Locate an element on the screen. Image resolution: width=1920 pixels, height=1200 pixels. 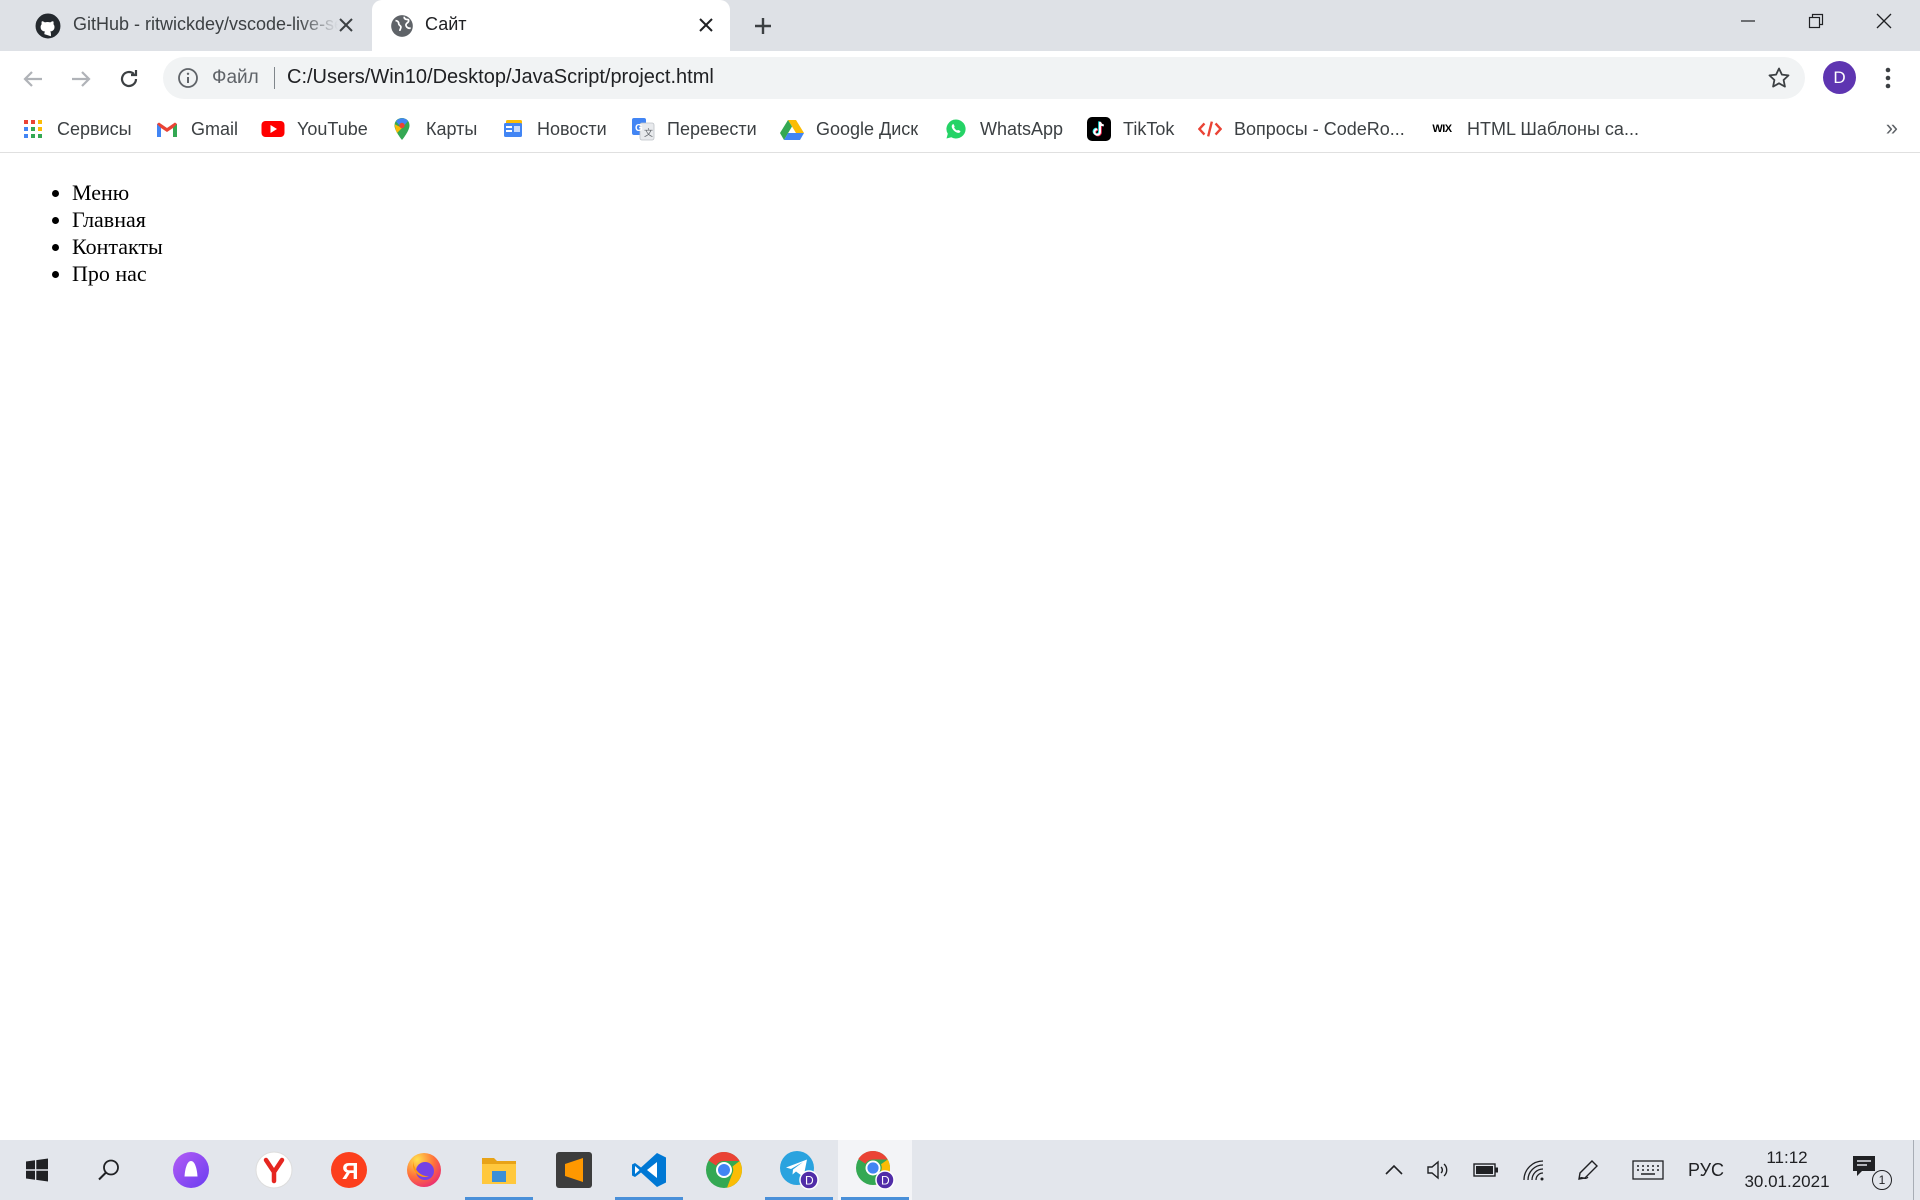
info-icon is located at coordinates (188, 78).